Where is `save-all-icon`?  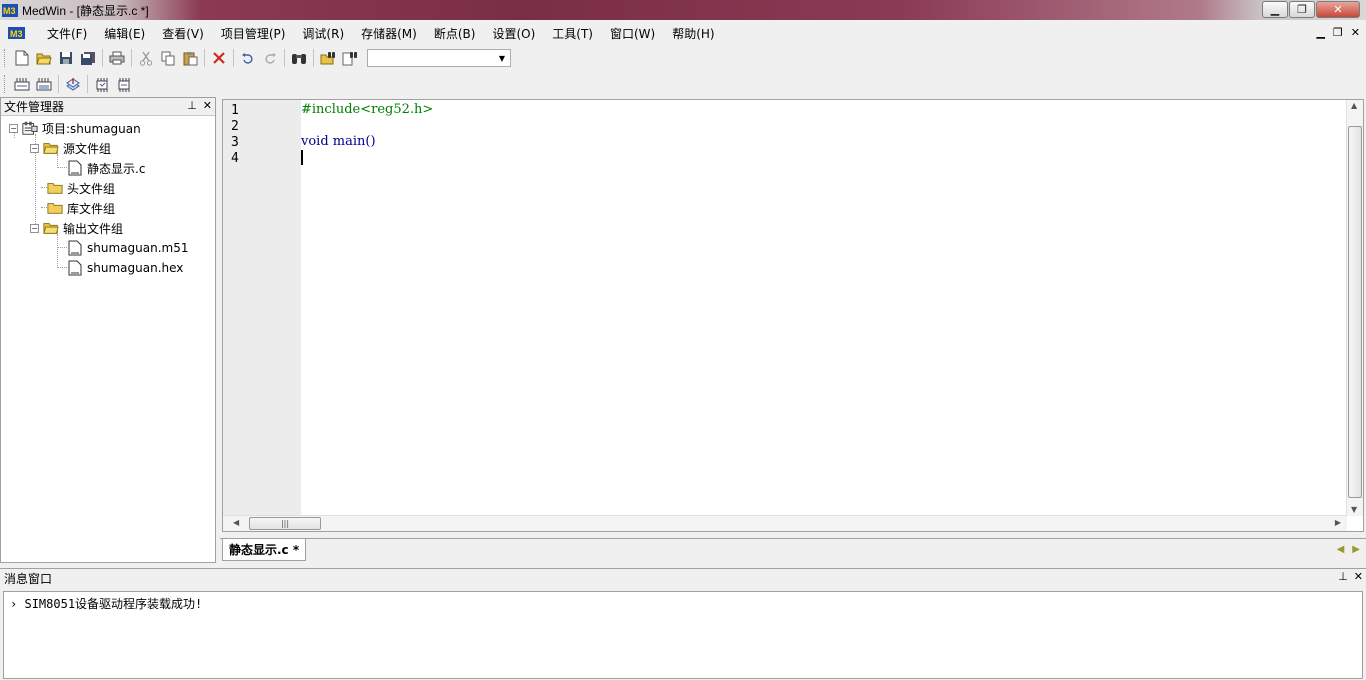
save-all-icon is located at coordinates (88, 58).